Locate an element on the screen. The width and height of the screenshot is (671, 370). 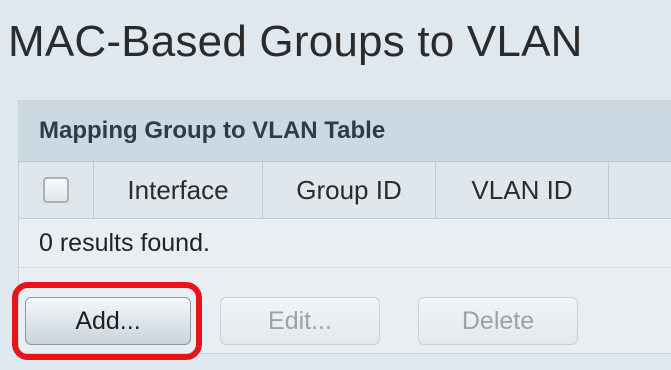
column-header-vlan-id: VLAN ID is located at coordinates (522, 190).